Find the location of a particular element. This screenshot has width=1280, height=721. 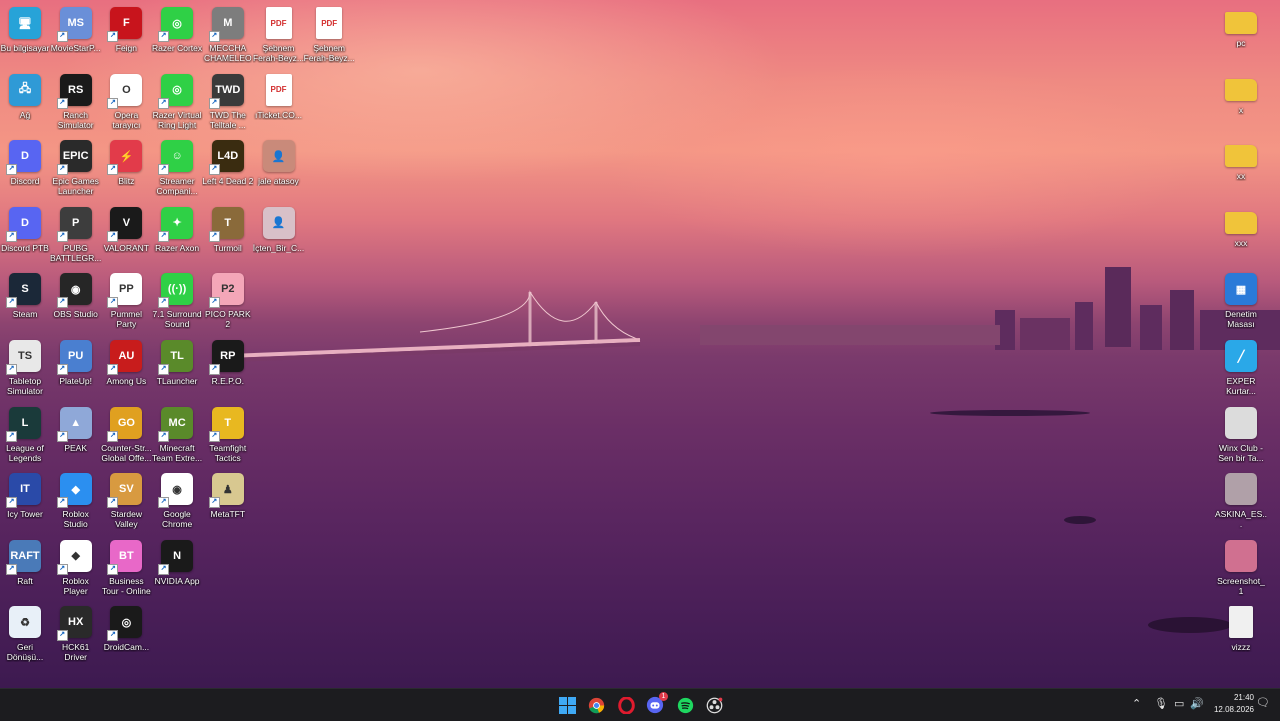

desktop-icon: TS ↗ Tabletop Simulator is located at coordinates (25, 370).